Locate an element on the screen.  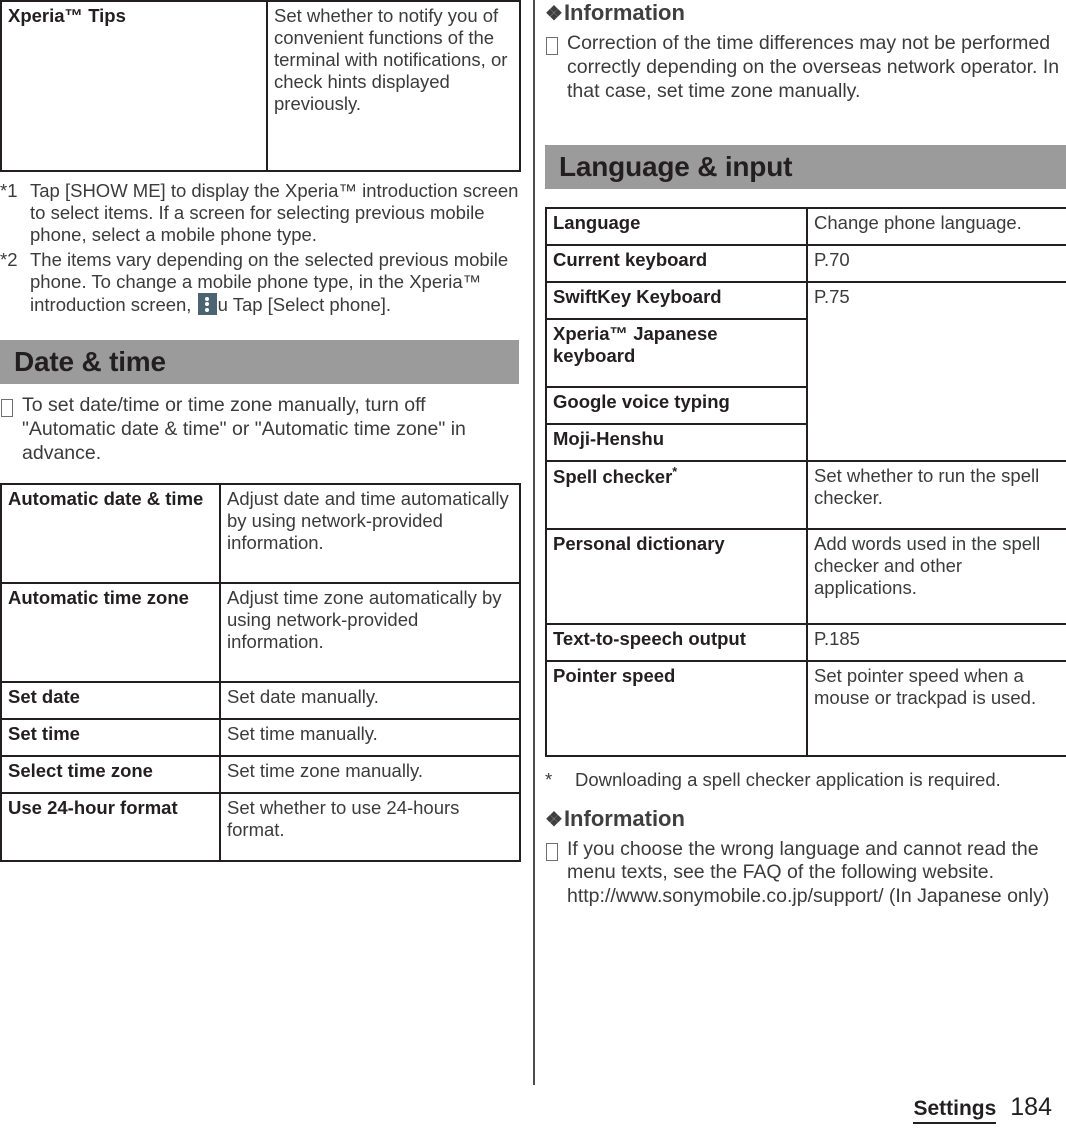
table-row: SwiftKey Keyboard P.75 is located at coordinates (805, 372).